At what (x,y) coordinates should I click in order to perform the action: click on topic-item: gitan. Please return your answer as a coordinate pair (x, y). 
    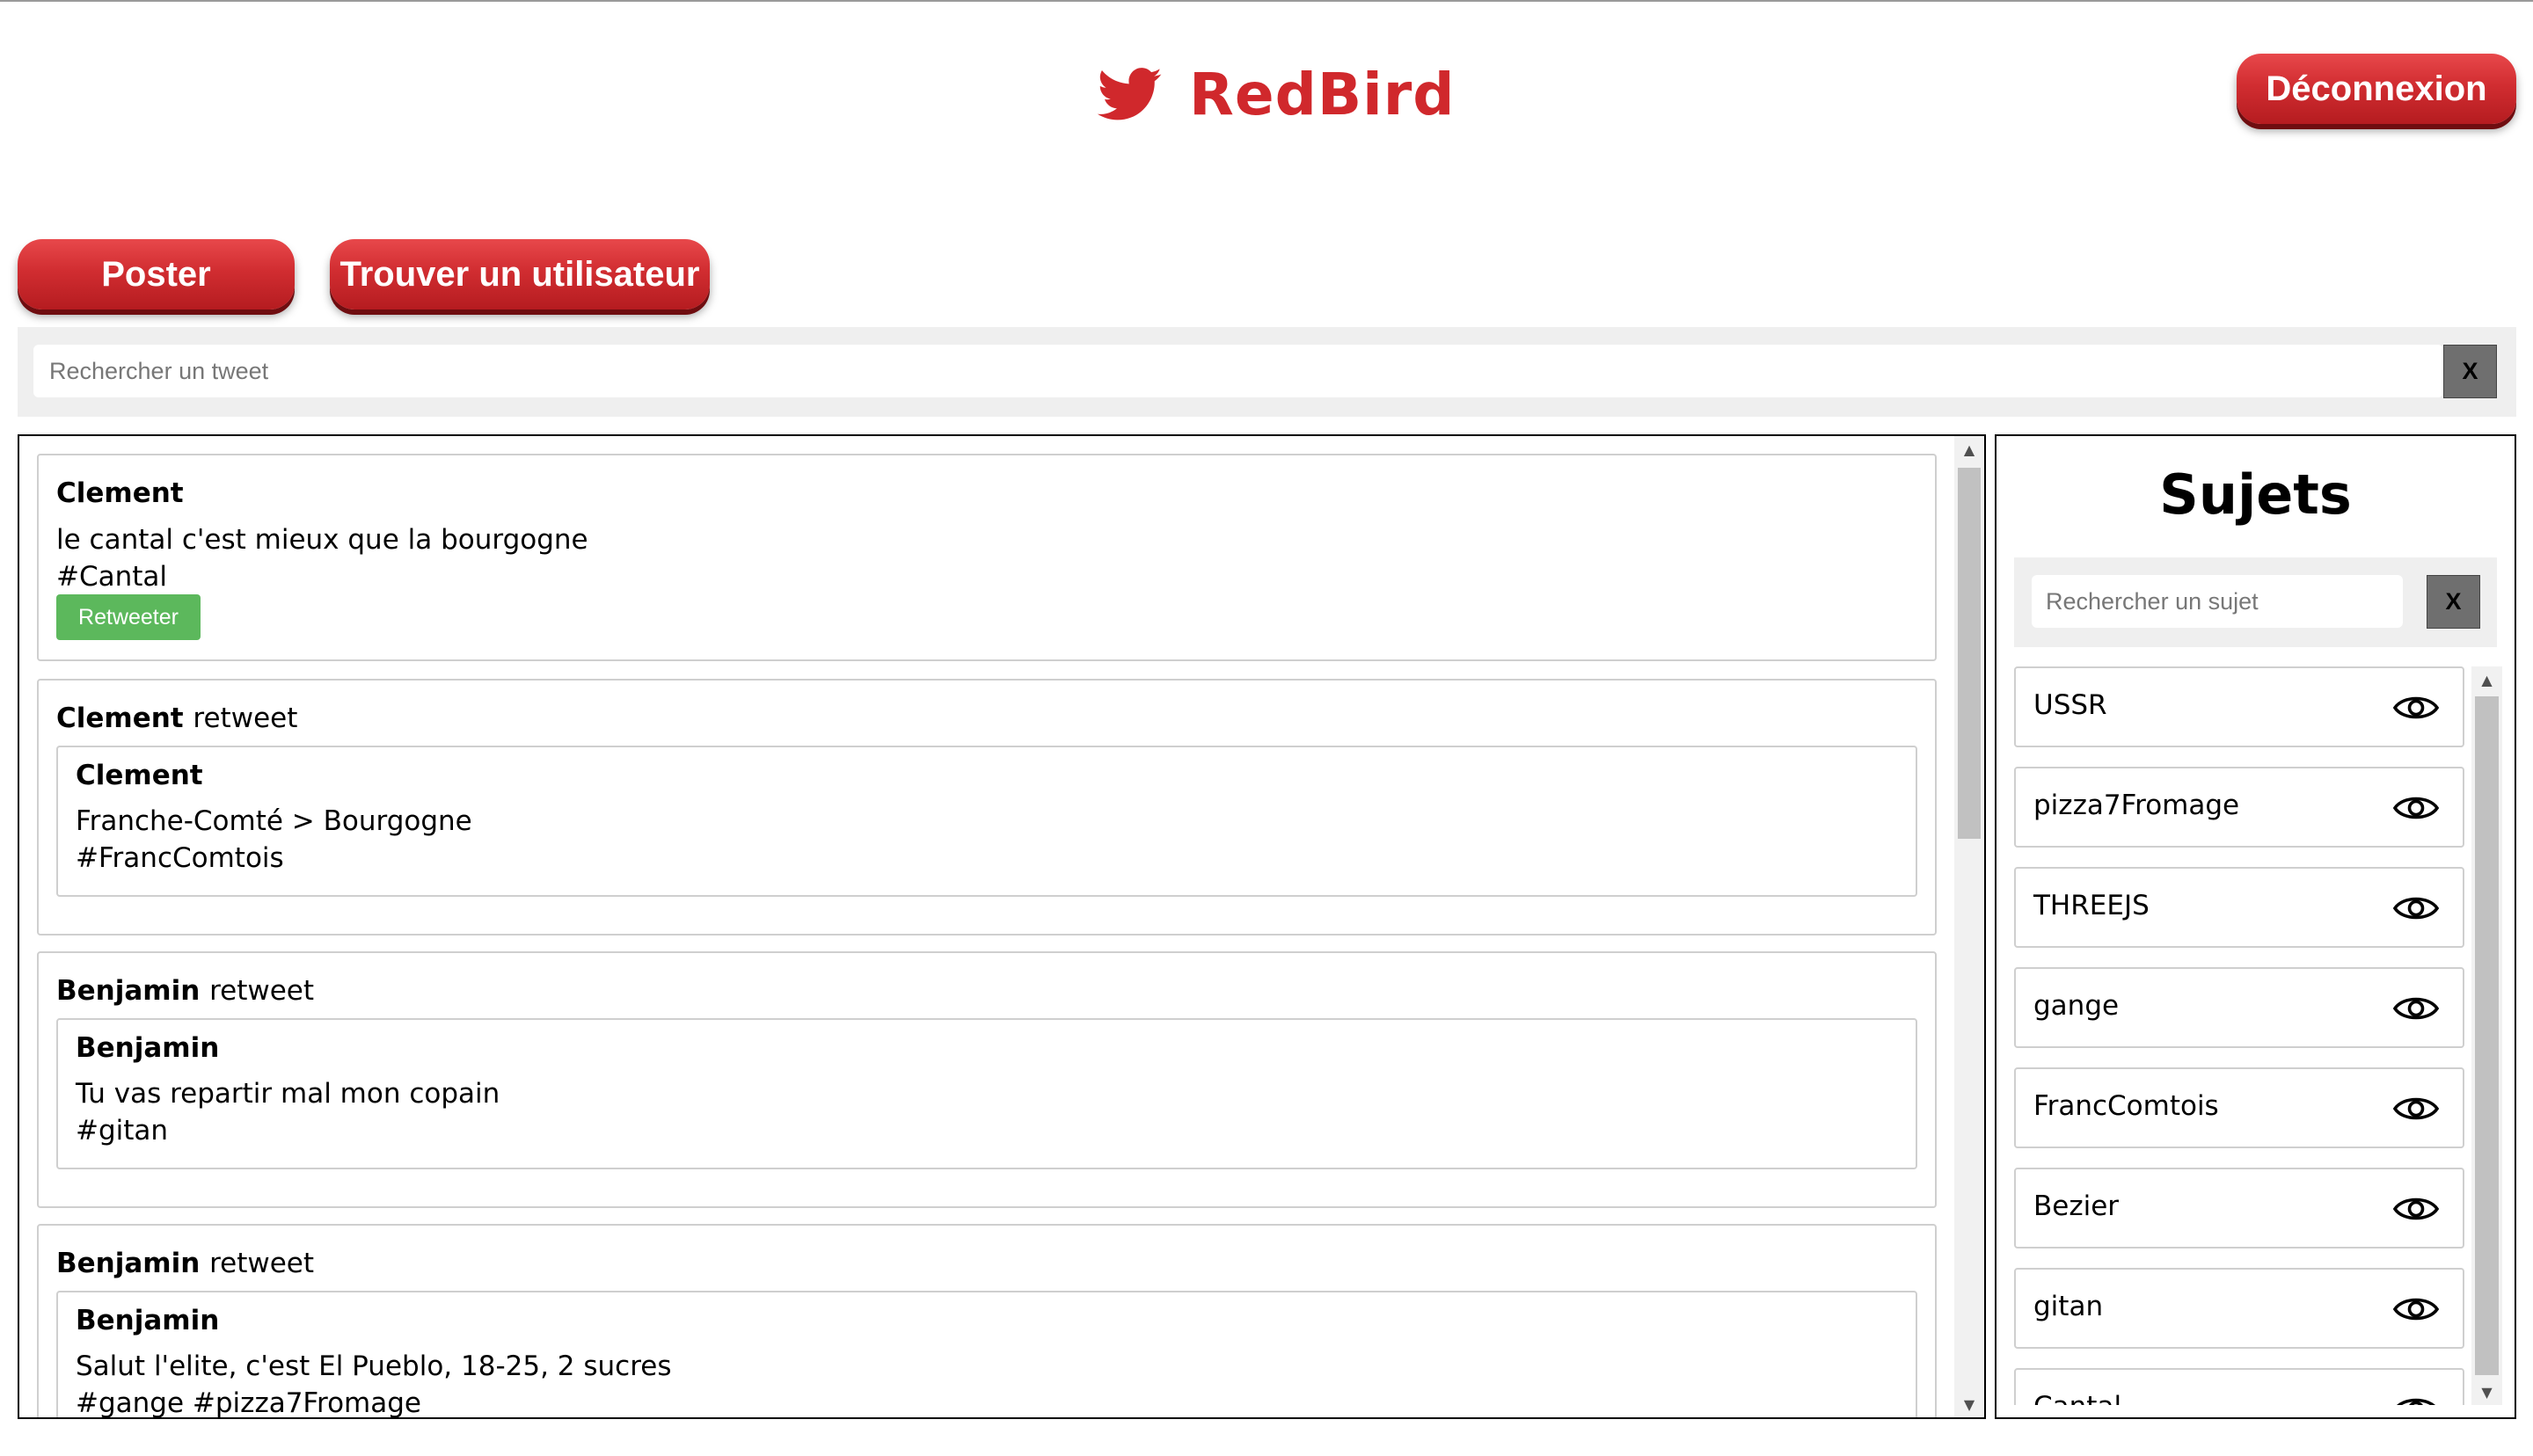
    Looking at the image, I should click on (2239, 1308).